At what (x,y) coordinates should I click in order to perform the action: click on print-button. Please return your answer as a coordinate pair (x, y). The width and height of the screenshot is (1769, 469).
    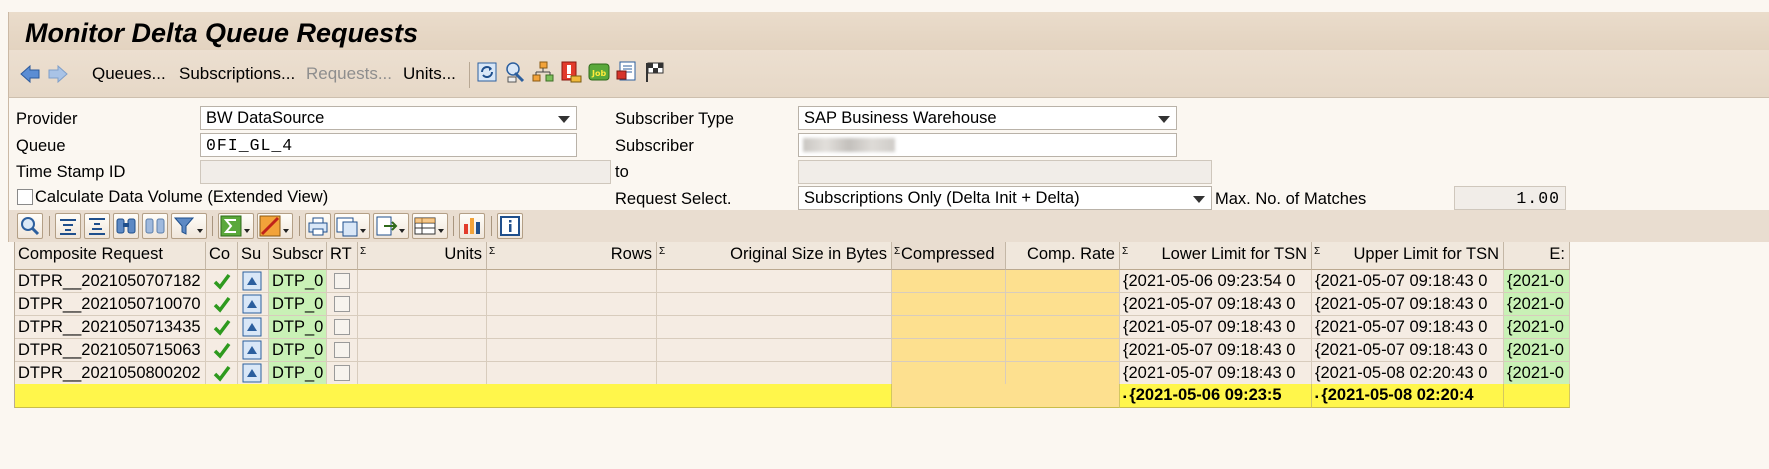
    Looking at the image, I should click on (318, 226).